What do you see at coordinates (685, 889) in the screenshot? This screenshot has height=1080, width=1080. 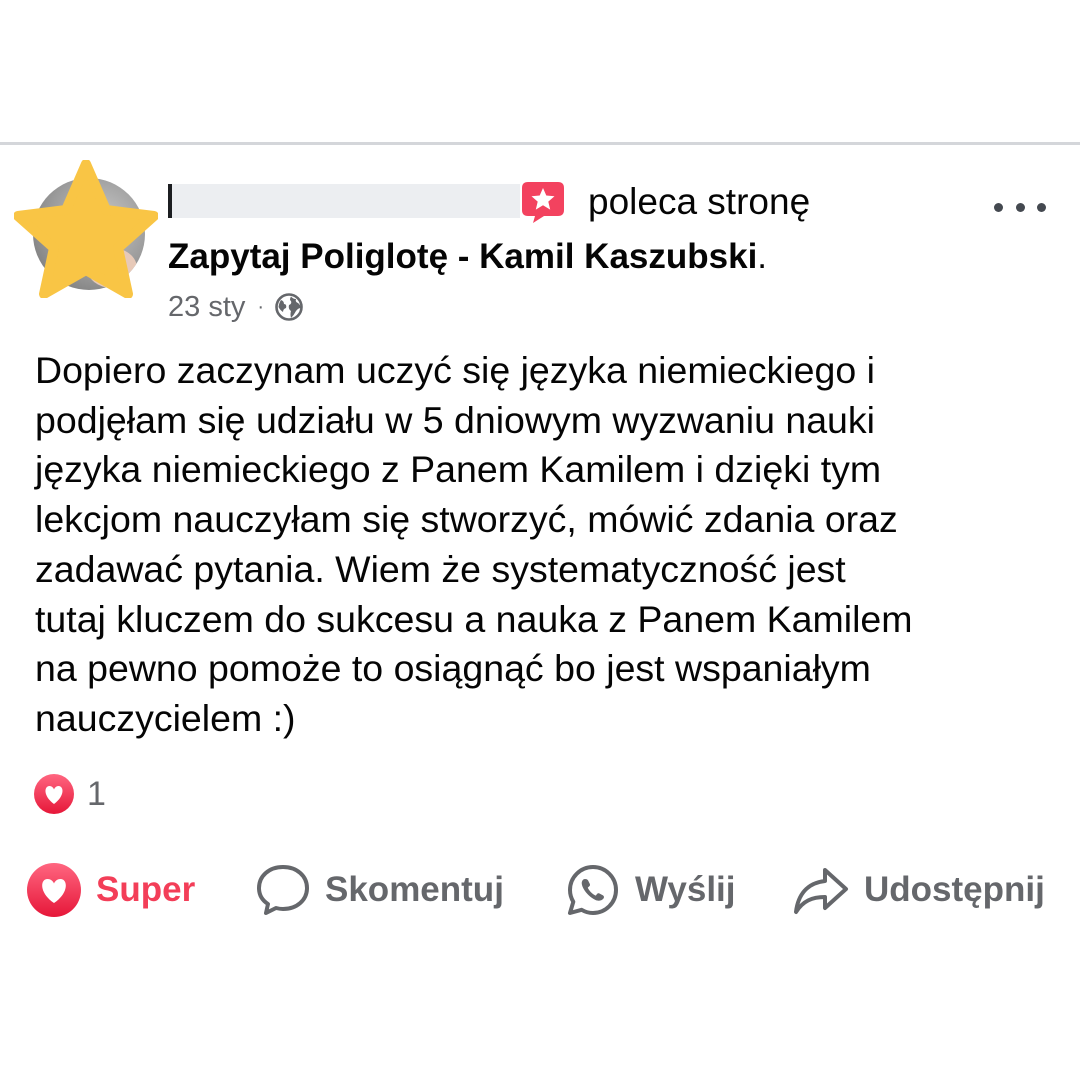 I see `send-label: Wyślij` at bounding box center [685, 889].